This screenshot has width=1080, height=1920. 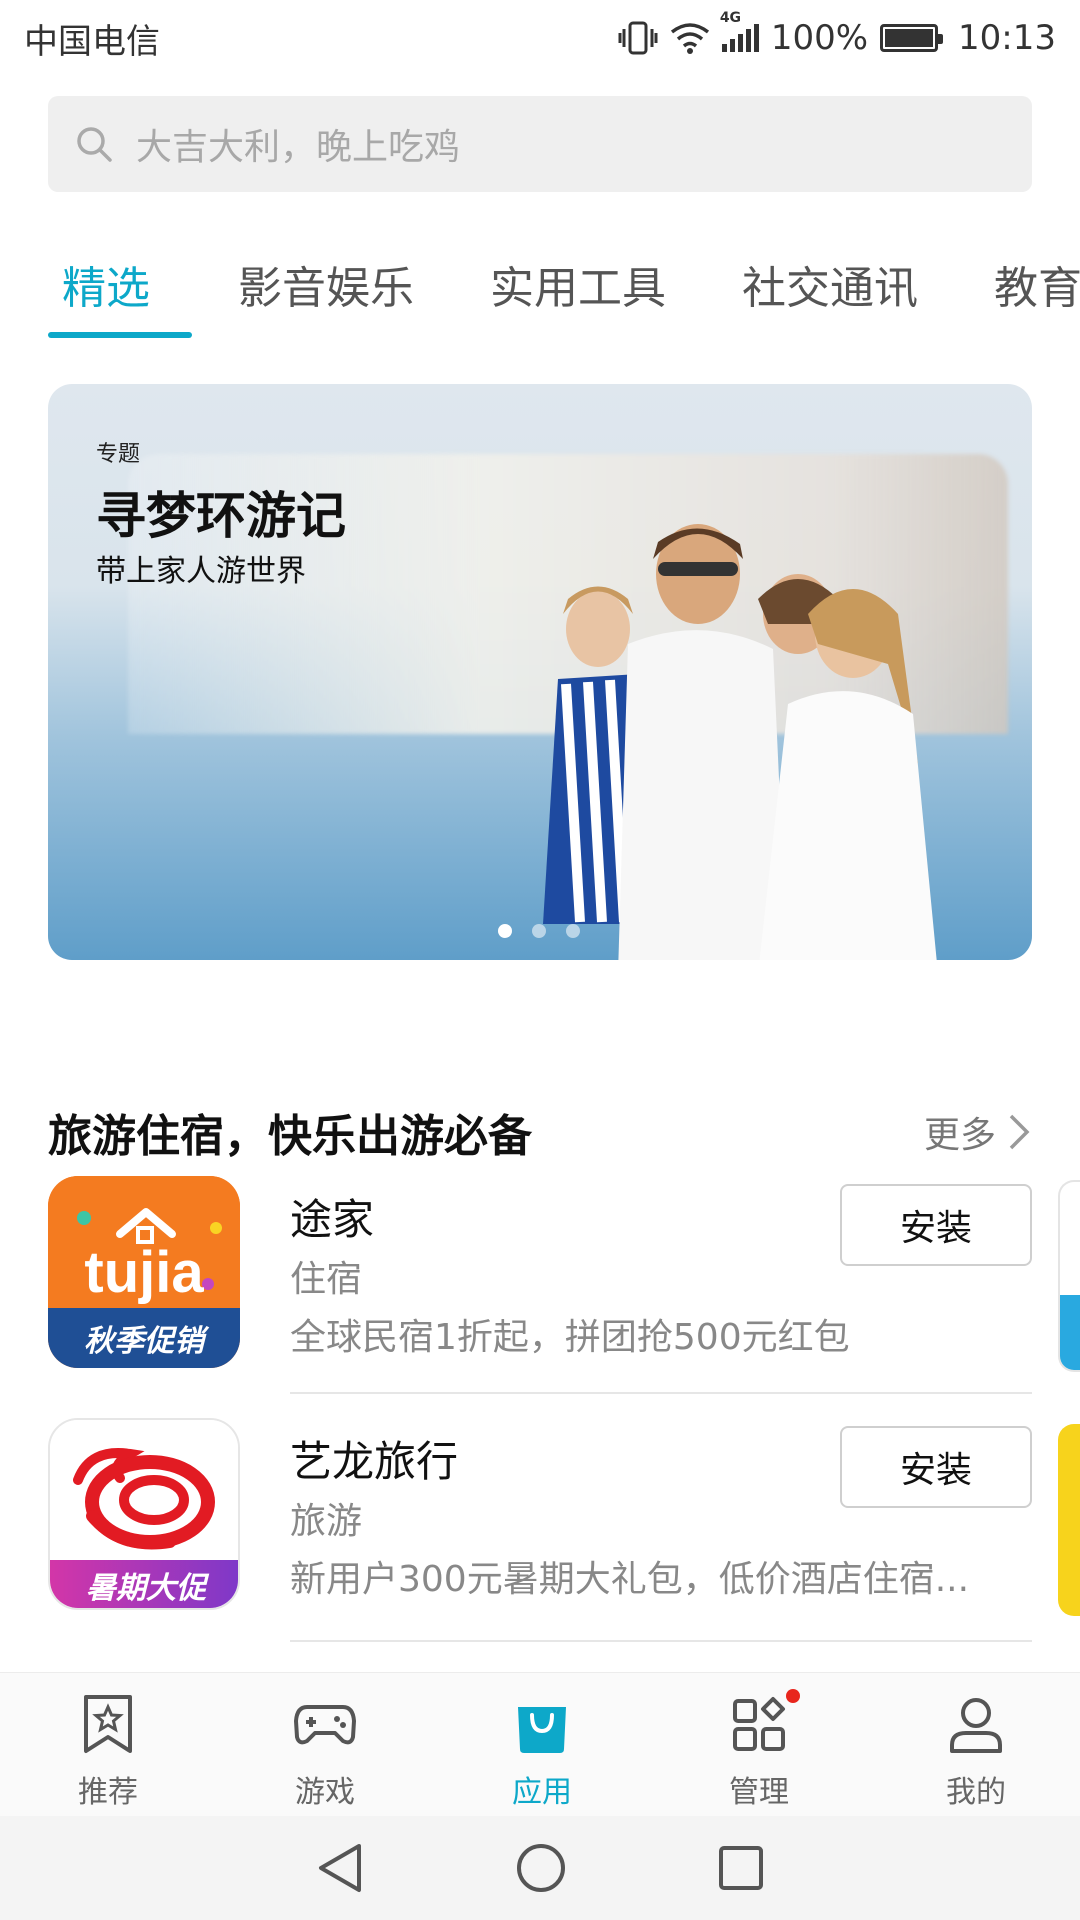 I want to click on nav-label: 我的, so click(x=976, y=1792).